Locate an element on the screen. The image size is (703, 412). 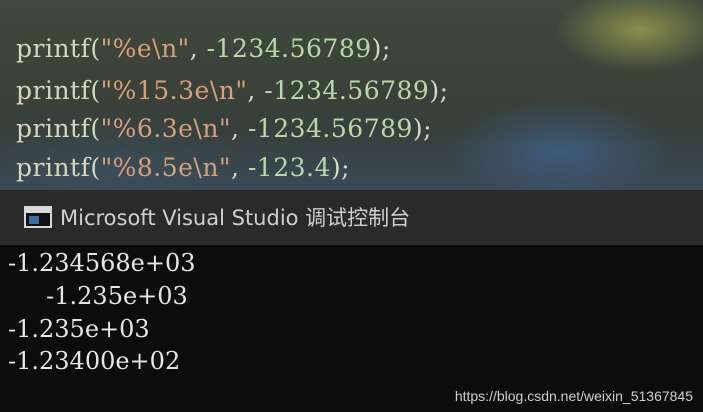
console-output-line-2: -1.235e+03 is located at coordinates (98, 296).